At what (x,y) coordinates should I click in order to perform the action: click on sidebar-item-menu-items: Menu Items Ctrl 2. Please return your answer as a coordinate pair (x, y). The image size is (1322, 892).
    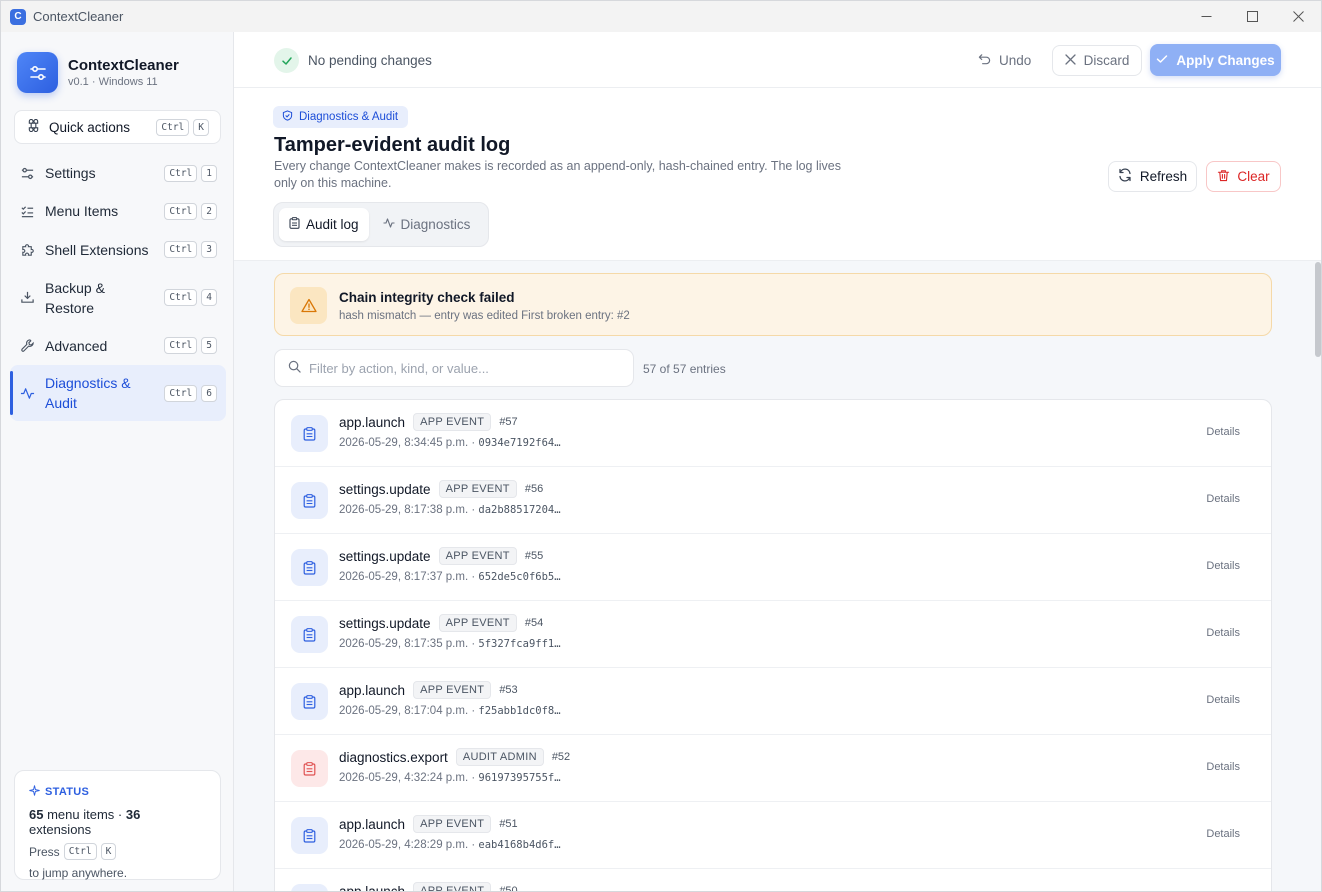
    Looking at the image, I should click on (118, 211).